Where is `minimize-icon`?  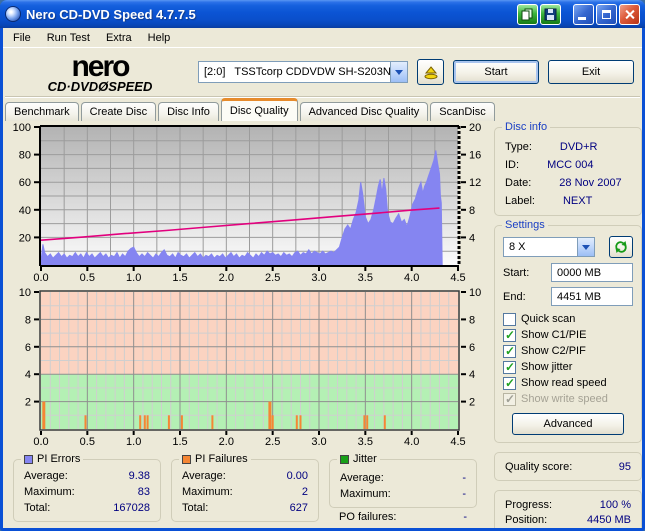
minimize-icon is located at coordinates (582, 18).